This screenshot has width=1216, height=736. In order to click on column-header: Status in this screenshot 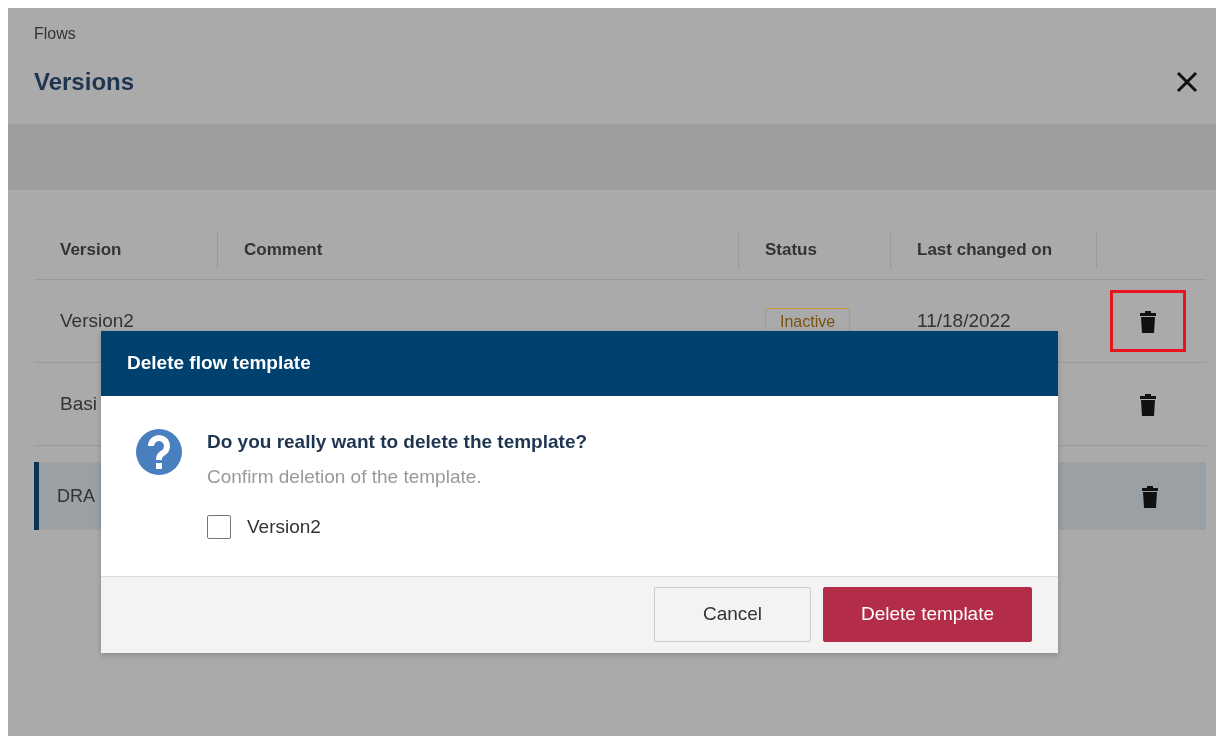, I will do `click(791, 249)`.